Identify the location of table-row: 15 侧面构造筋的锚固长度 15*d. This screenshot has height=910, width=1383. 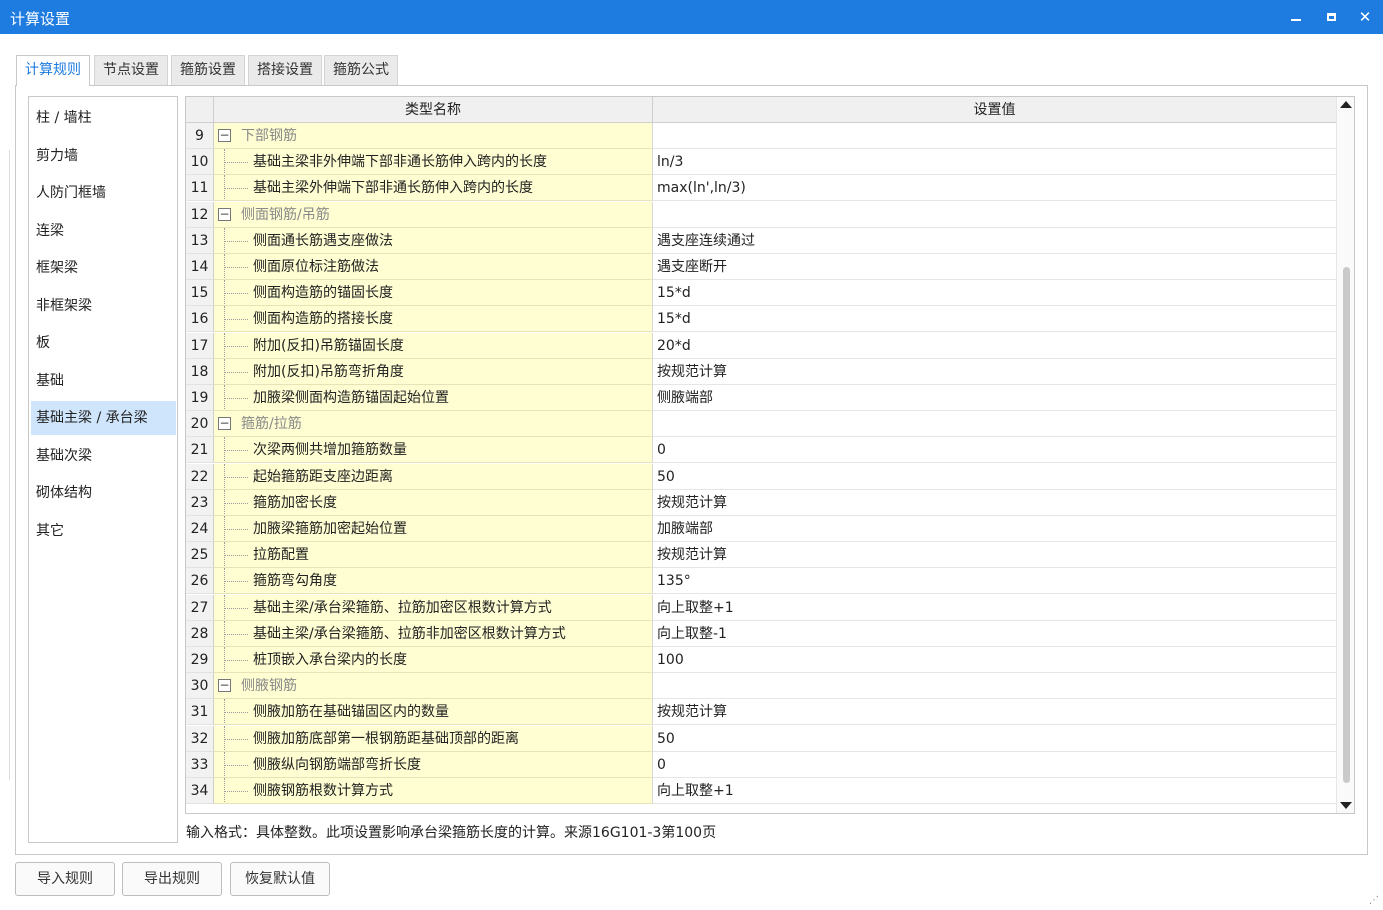
(761, 293).